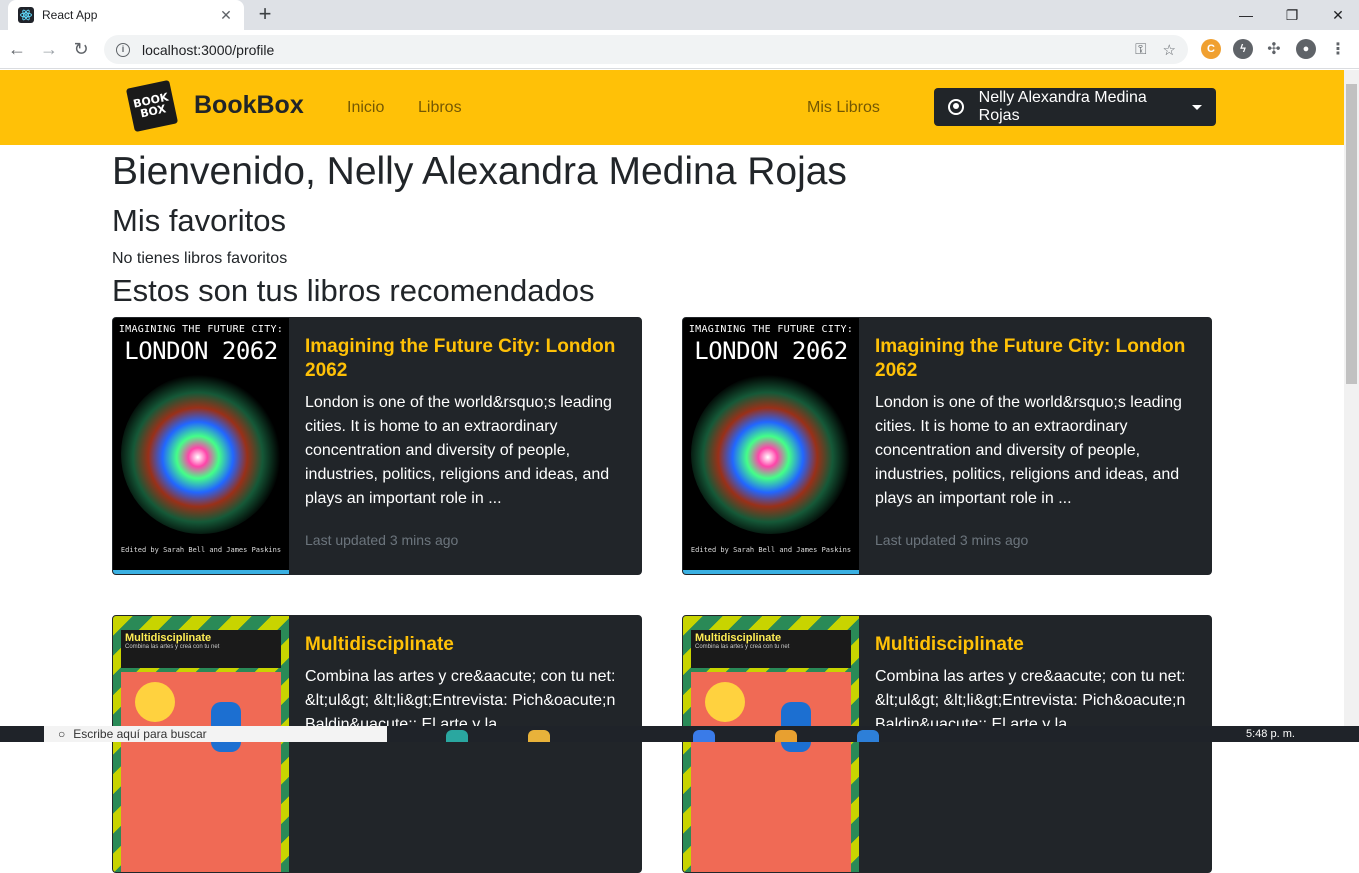  What do you see at coordinates (249, 105) in the screenshot?
I see `brand-name: BookBox` at bounding box center [249, 105].